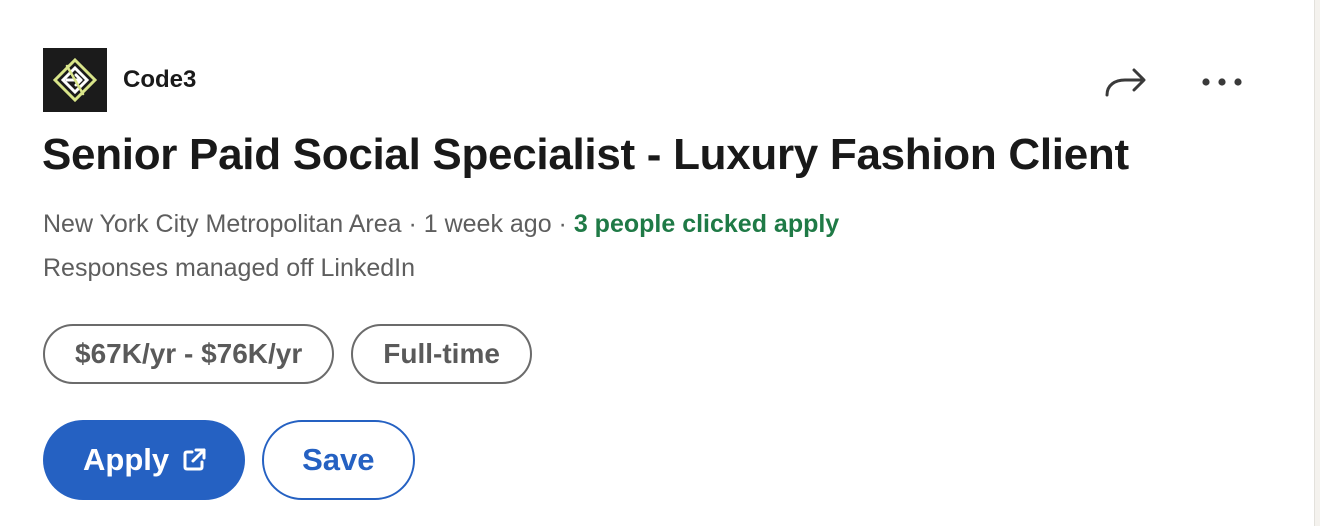 Image resolution: width=1320 pixels, height=526 pixels. What do you see at coordinates (441, 354) in the screenshot?
I see `employment-type-pill: Full-time` at bounding box center [441, 354].